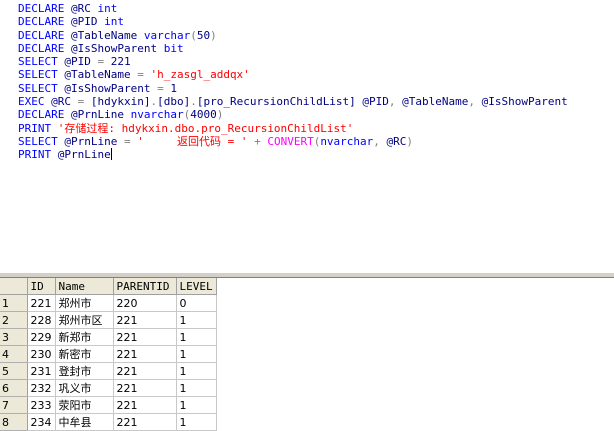  I want to click on table-row: 7 233 荥阳市 221 1, so click(108, 405).